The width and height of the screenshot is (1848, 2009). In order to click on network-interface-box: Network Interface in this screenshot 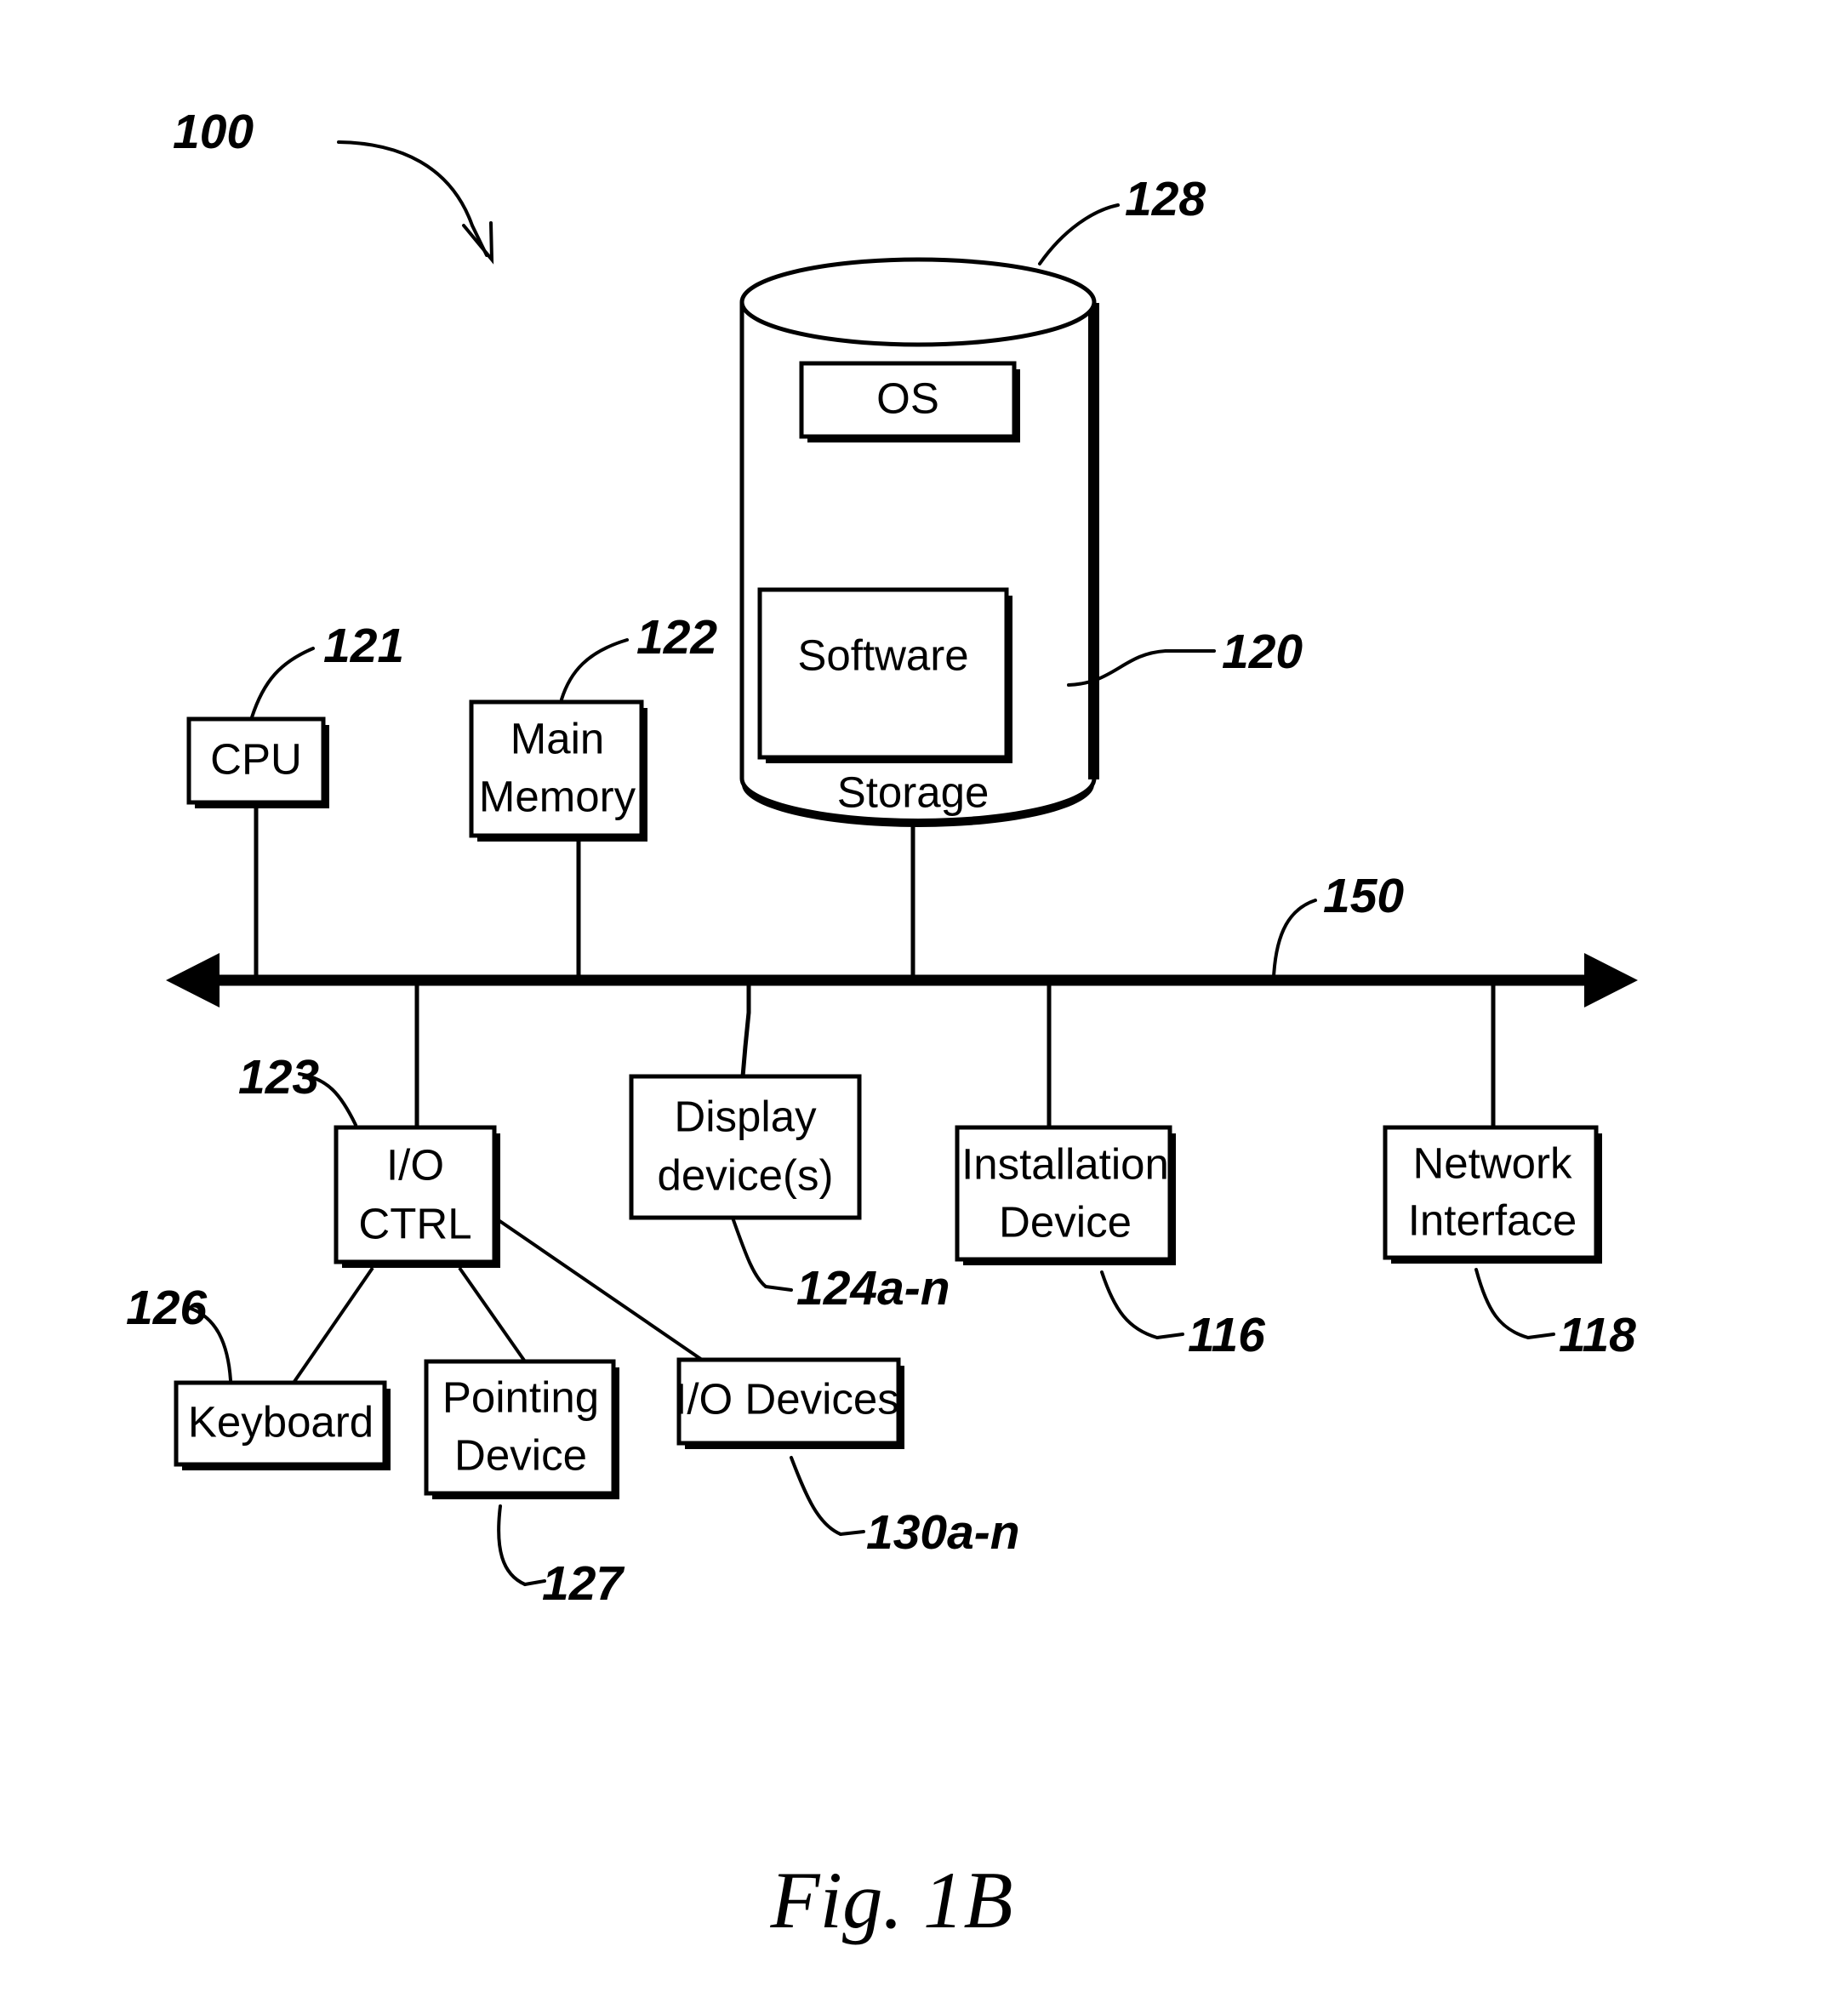, I will do `click(1493, 1194)`.